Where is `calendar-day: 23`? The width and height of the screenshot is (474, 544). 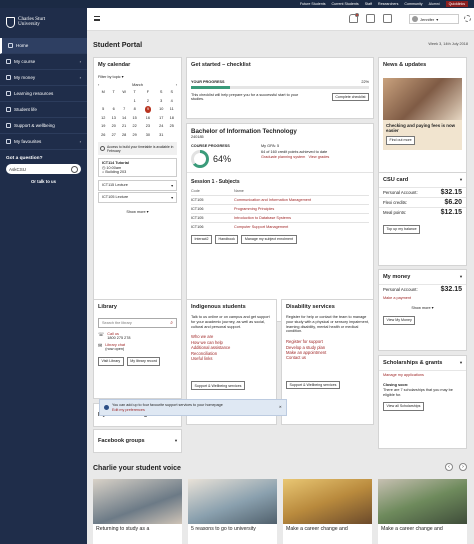 calendar-day: 23 is located at coordinates (148, 126).